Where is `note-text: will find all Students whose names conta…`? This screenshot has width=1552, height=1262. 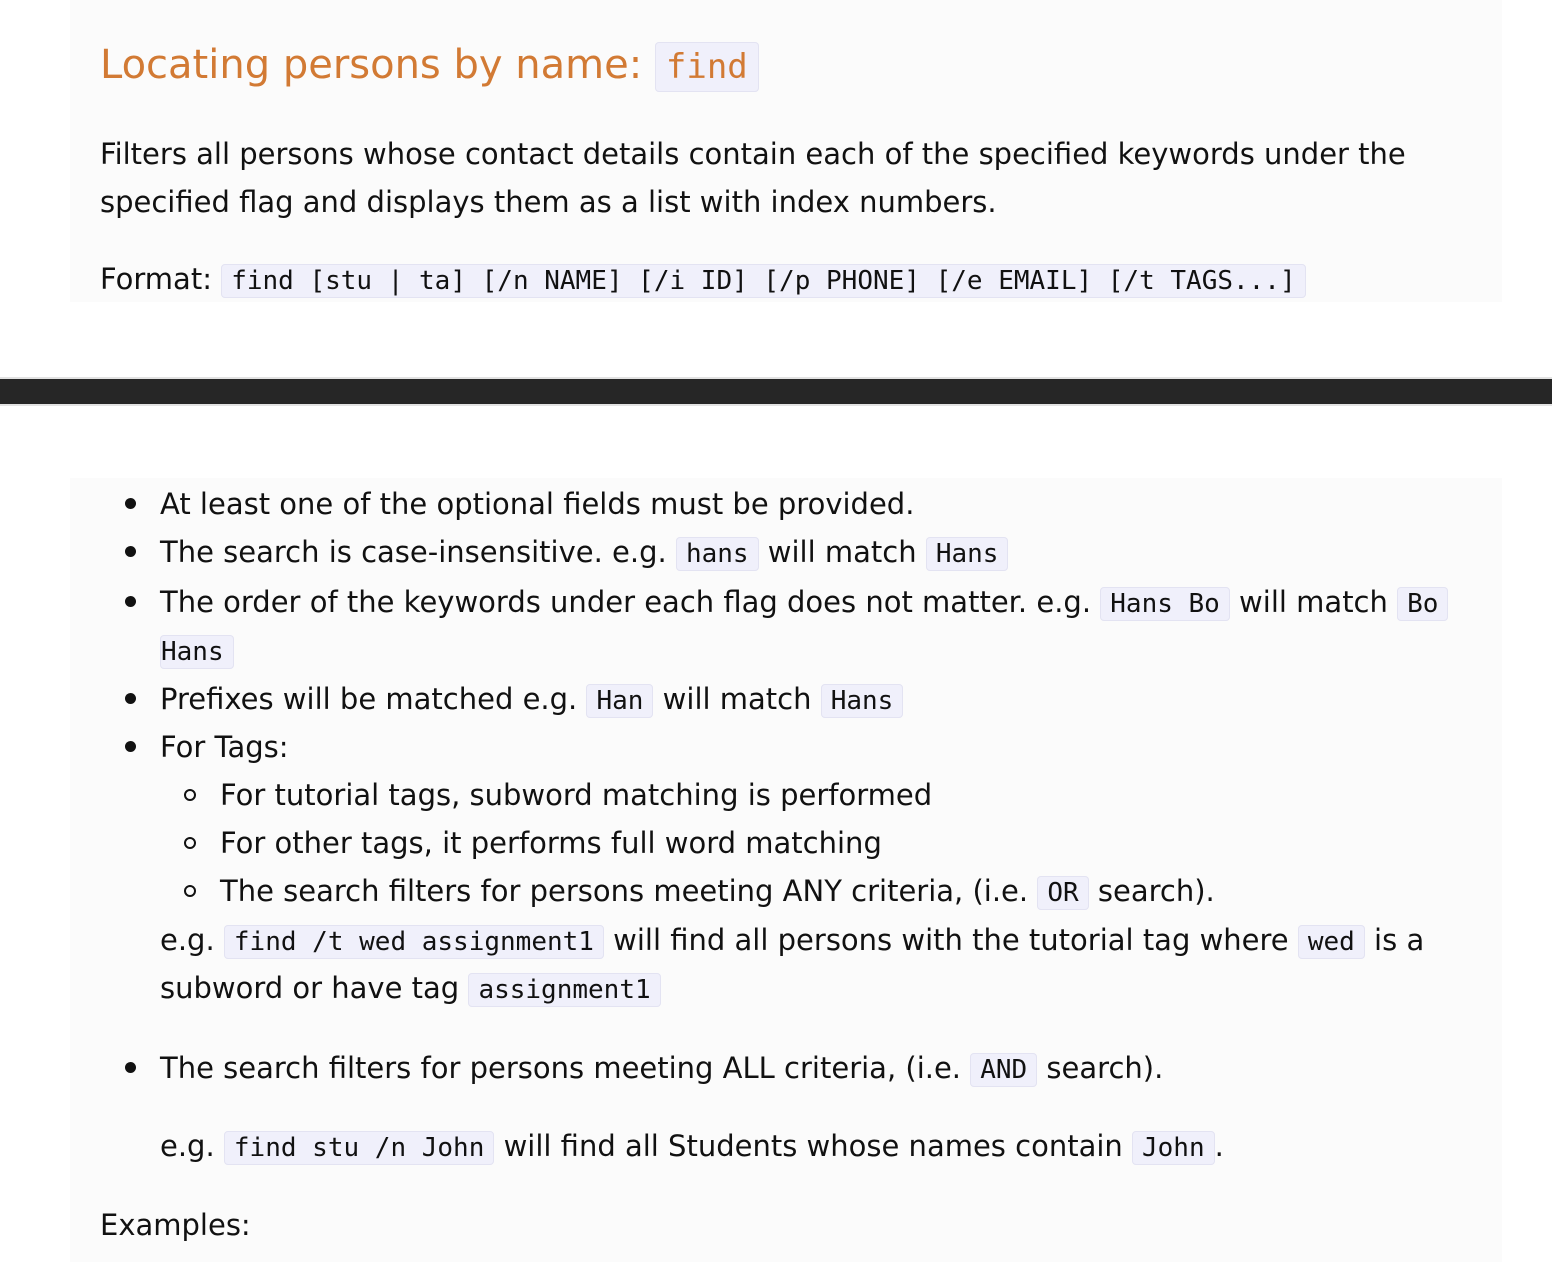 note-text: will find all Students whose names conta… is located at coordinates (813, 1146).